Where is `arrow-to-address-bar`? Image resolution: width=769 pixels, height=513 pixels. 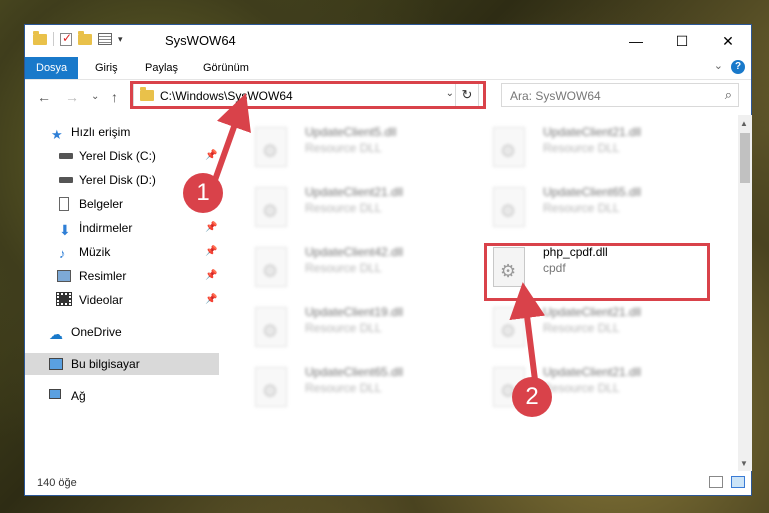 arrow-to-address-bar is located at coordinates (231, 137).